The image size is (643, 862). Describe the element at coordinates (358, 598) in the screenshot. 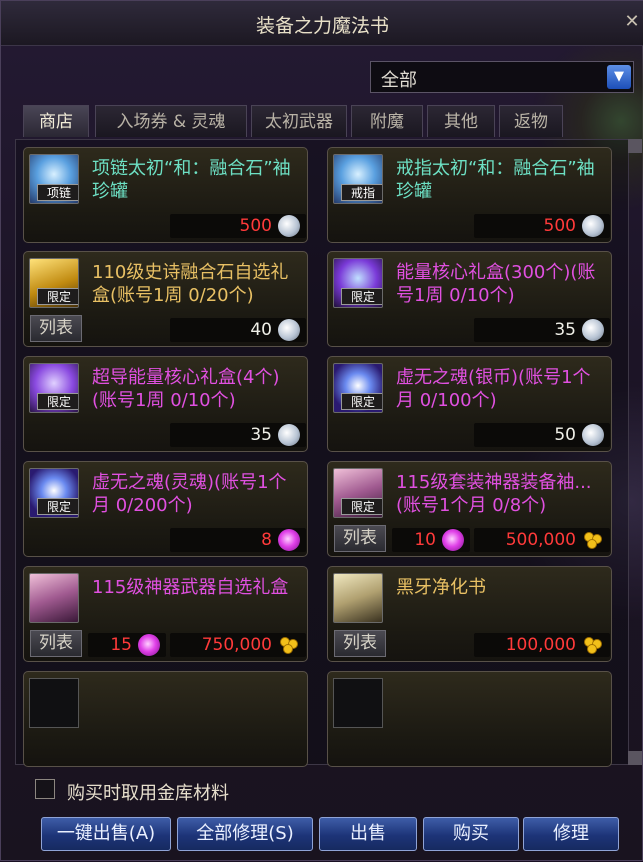

I see `purification-book-icon` at that location.